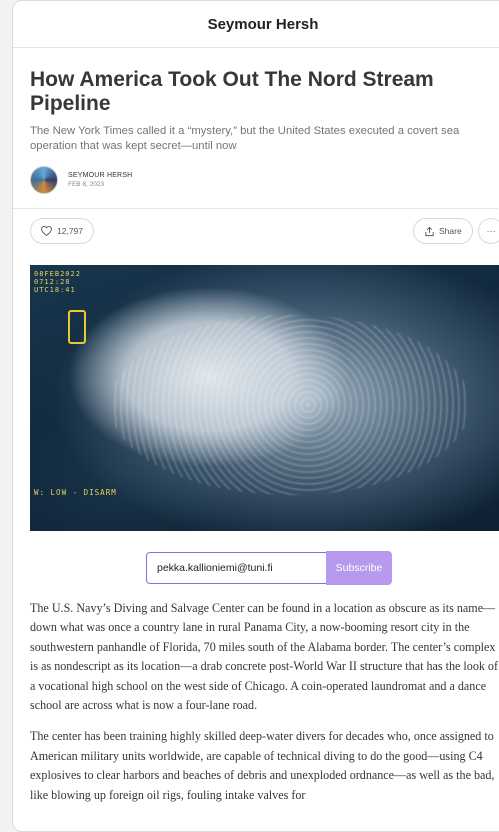 This screenshot has height=832, width=499. Describe the element at coordinates (75, 492) in the screenshot. I see `overlay-mode-text: W: LOW - DISARM` at that location.